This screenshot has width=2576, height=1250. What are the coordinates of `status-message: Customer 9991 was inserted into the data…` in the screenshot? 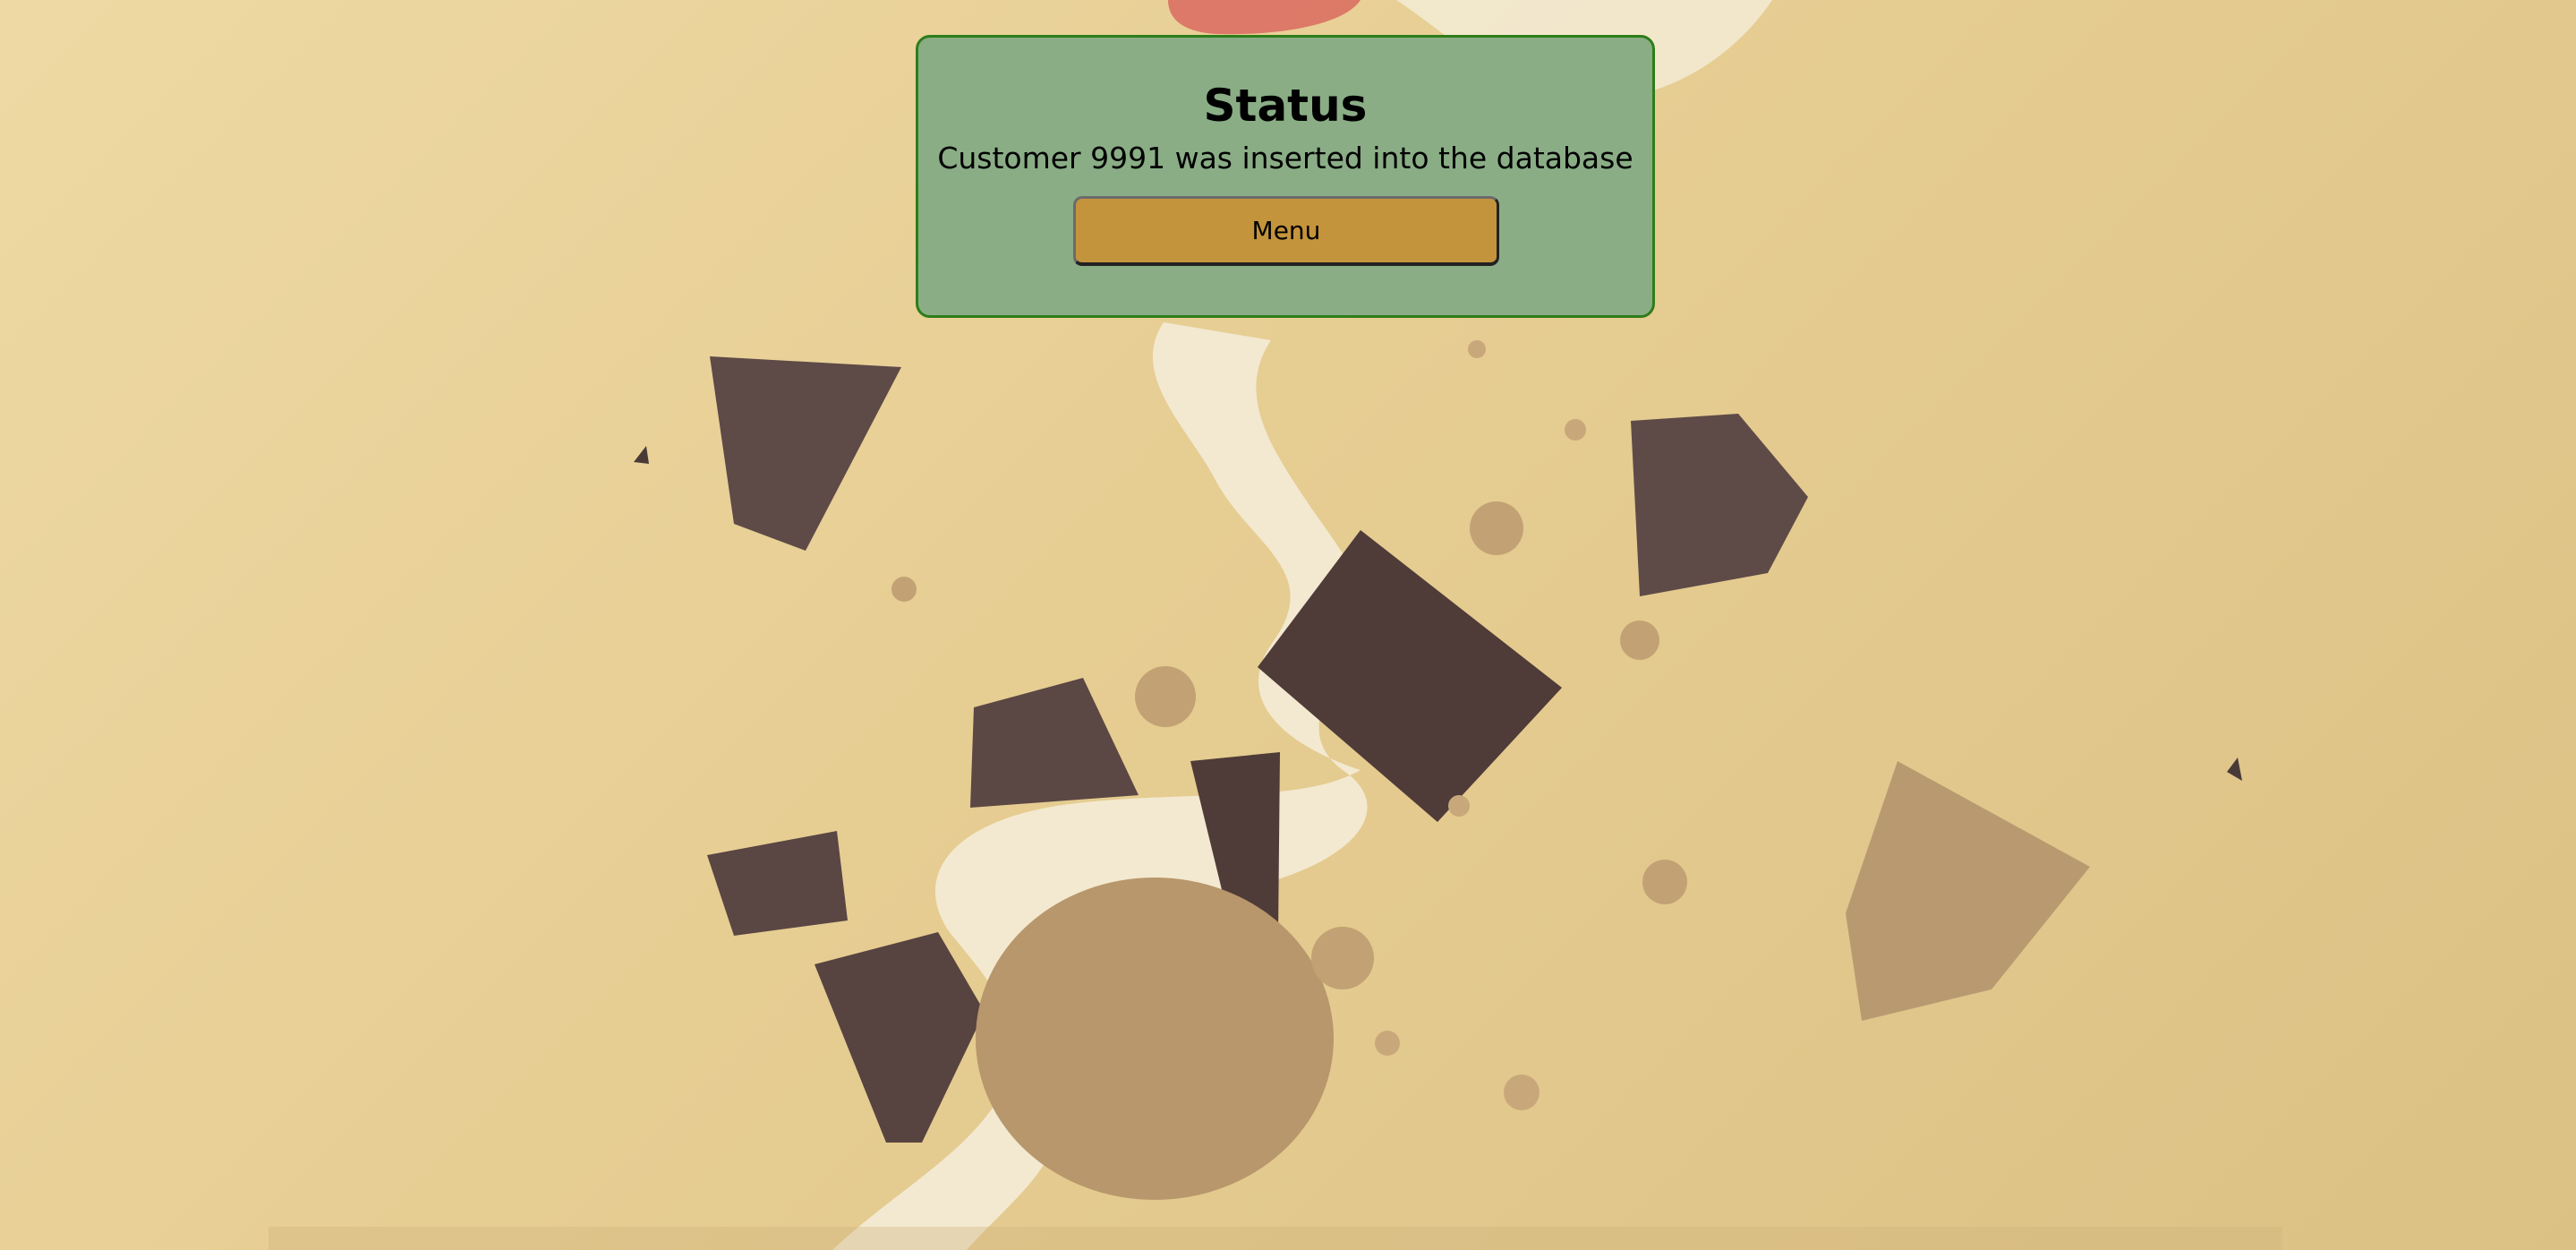 It's located at (1285, 158).